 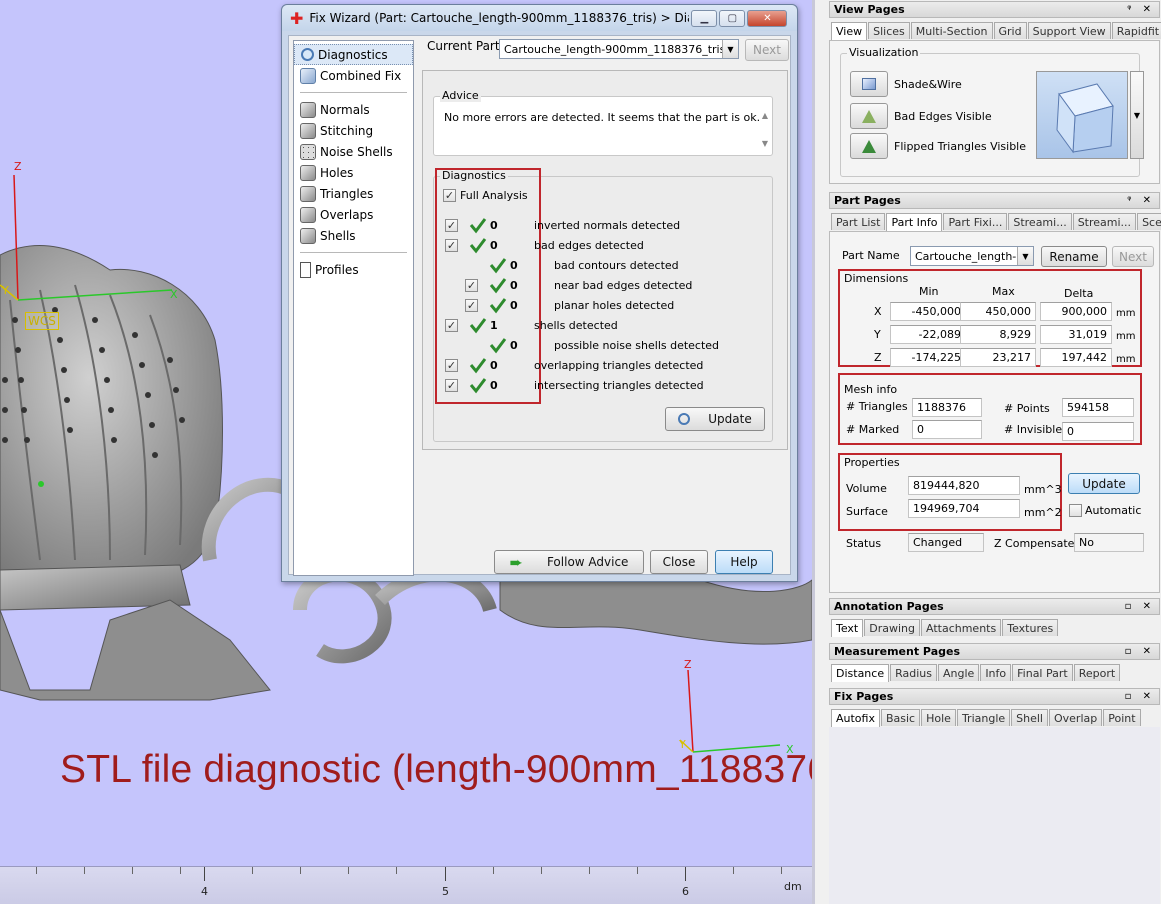 I want to click on tab-attachments: Attachments, so click(x=961, y=627).